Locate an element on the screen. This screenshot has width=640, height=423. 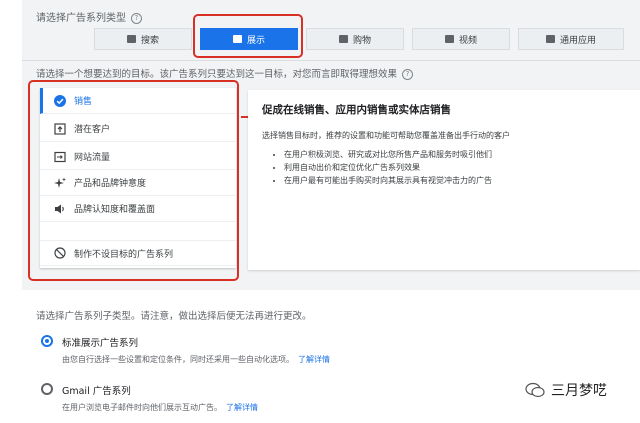
option-standard-display-label: 标准展示广告系列 is located at coordinates (100, 343).